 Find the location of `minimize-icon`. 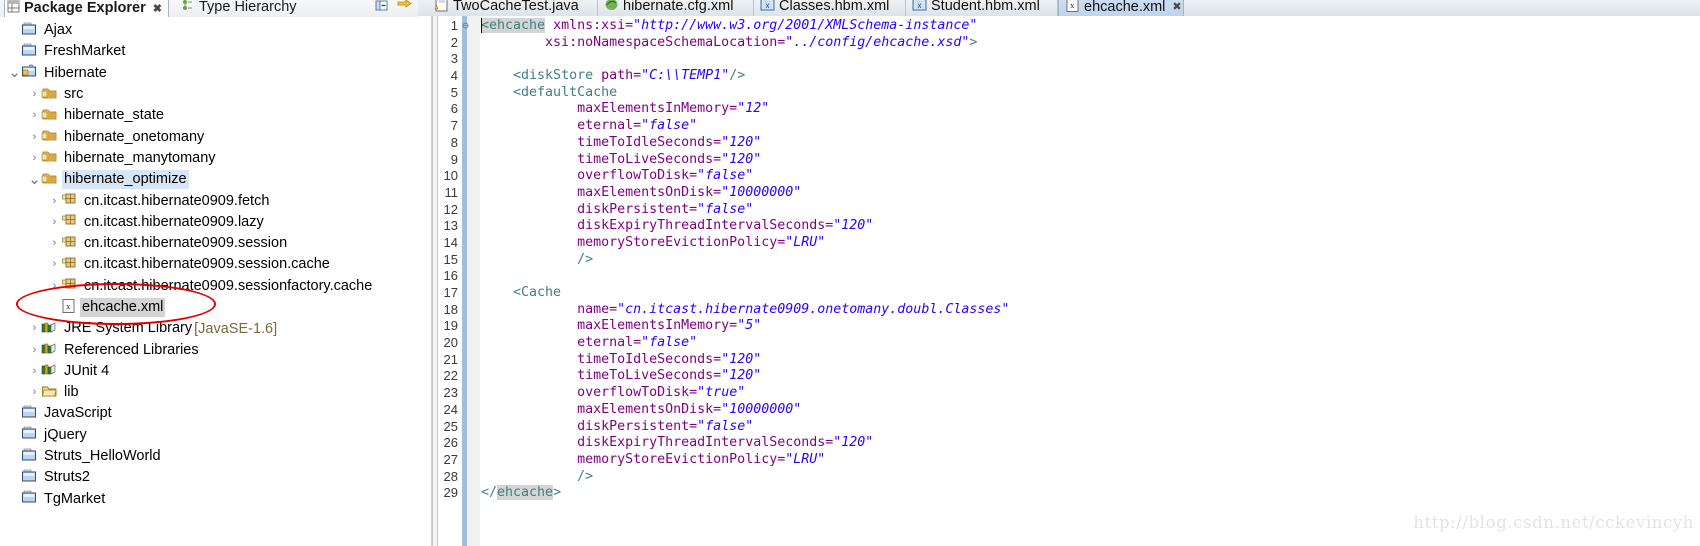

minimize-icon is located at coordinates (382, 8).